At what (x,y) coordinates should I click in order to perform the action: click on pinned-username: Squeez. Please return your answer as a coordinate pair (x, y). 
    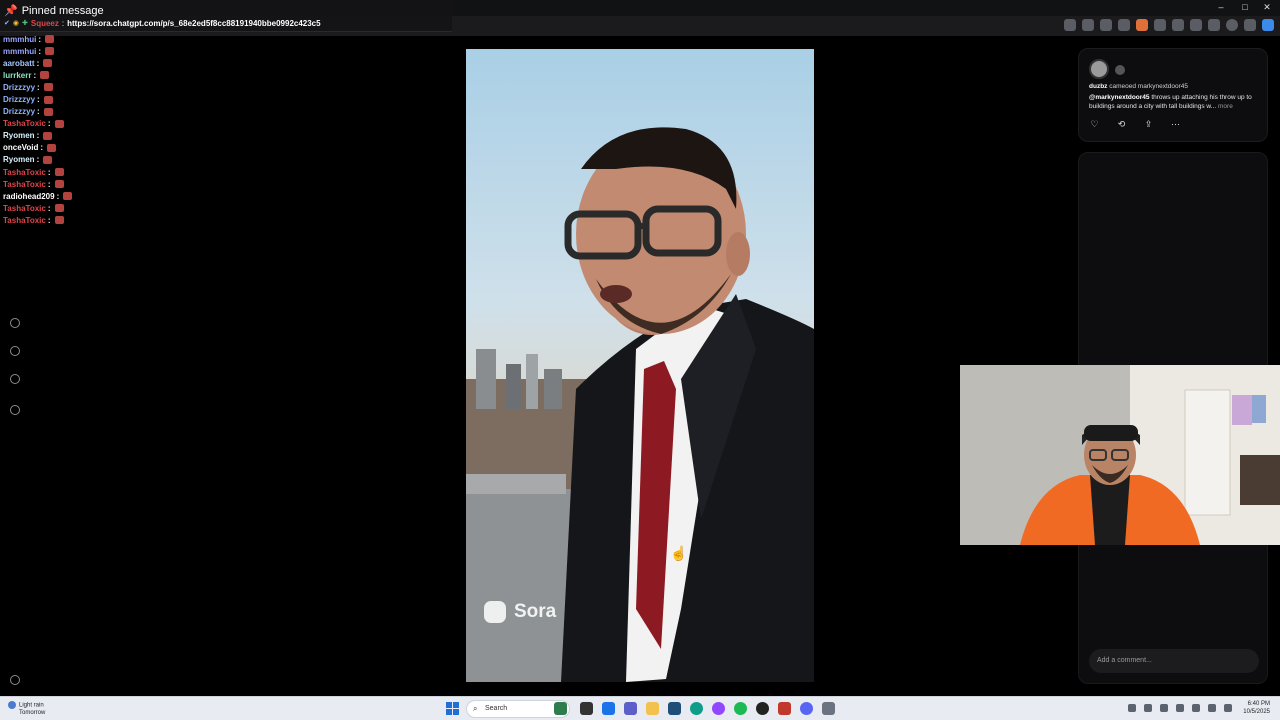
    Looking at the image, I should click on (45, 23).